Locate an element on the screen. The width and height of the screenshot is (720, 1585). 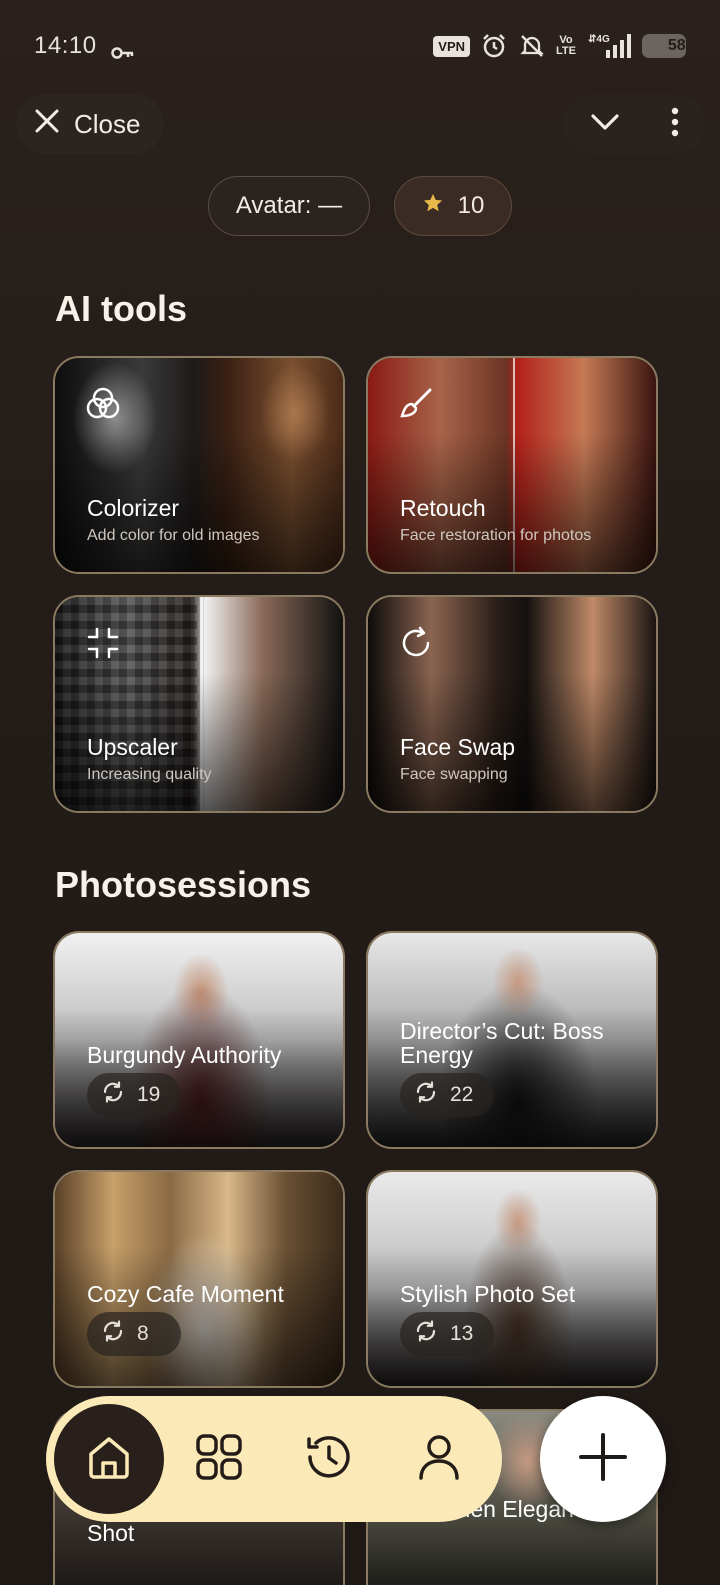
avatar-label: Avatar: — is located at coordinates (289, 205).